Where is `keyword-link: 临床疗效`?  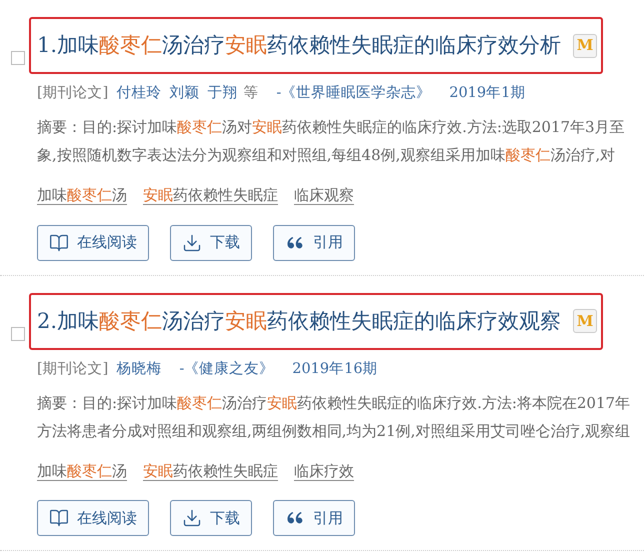 keyword-link: 临床疗效 is located at coordinates (324, 471).